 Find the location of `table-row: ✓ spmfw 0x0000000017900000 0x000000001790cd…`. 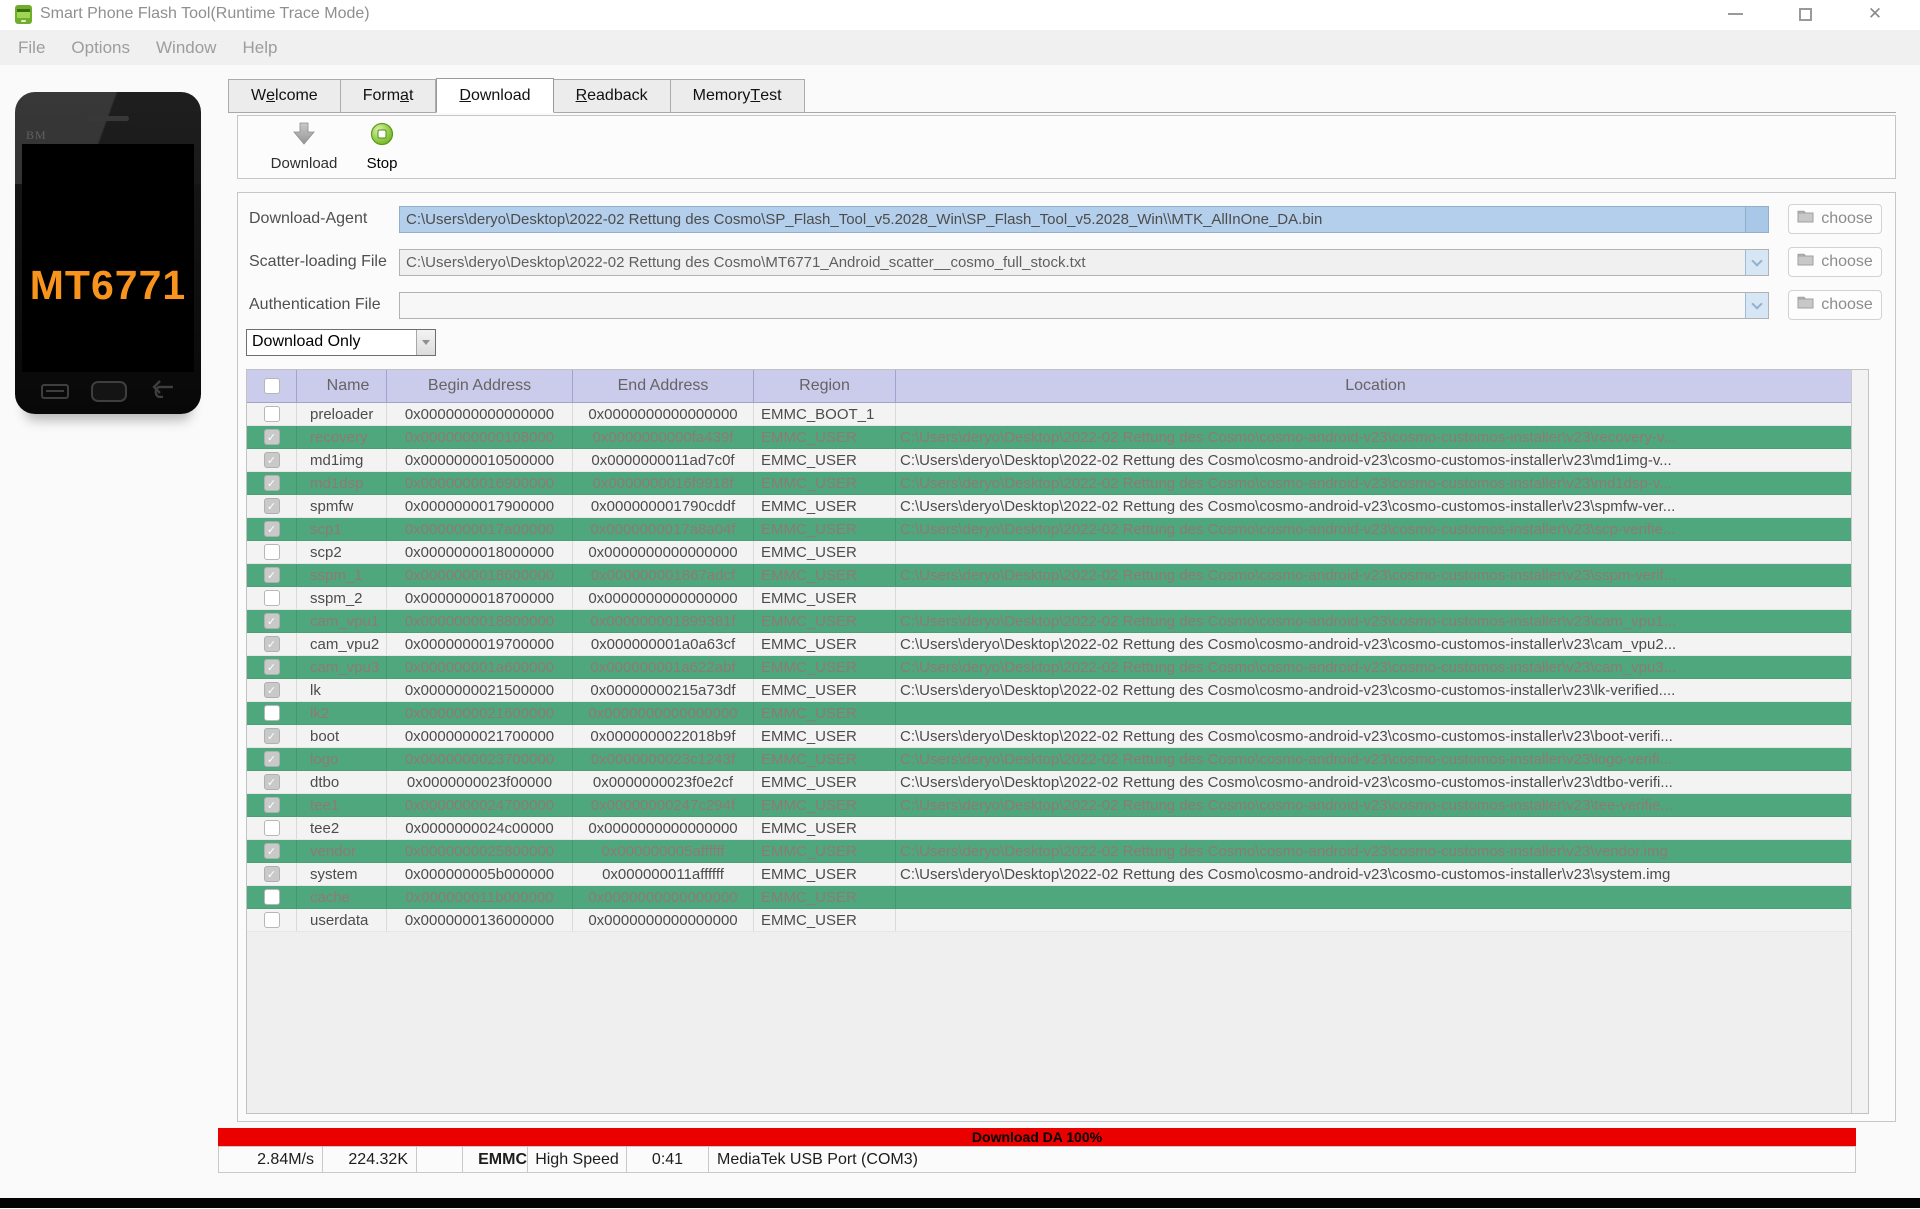

table-row: ✓ spmfw 0x0000000017900000 0x000000001790cd… is located at coordinates (1049, 506).